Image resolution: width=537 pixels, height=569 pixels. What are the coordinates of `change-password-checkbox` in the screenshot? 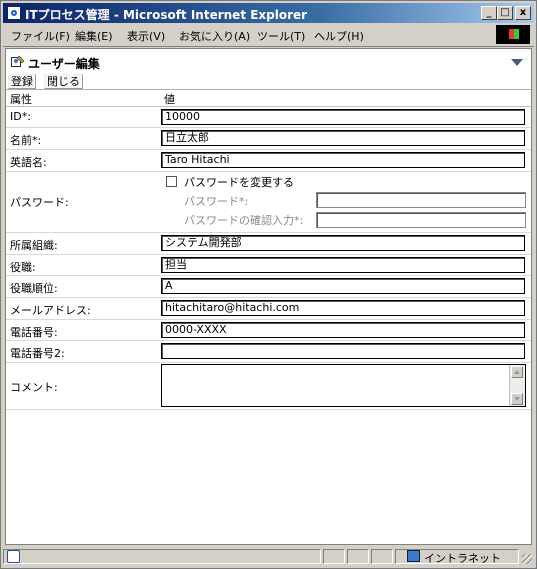 It's located at (171, 181).